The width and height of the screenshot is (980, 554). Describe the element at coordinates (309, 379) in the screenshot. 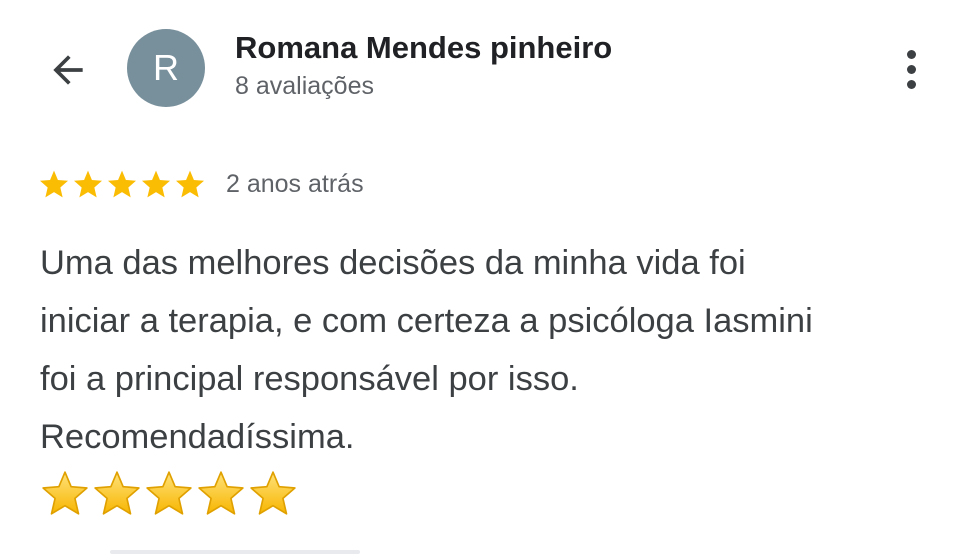

I see `review-text-line: foi a principal responsável por isso.` at that location.